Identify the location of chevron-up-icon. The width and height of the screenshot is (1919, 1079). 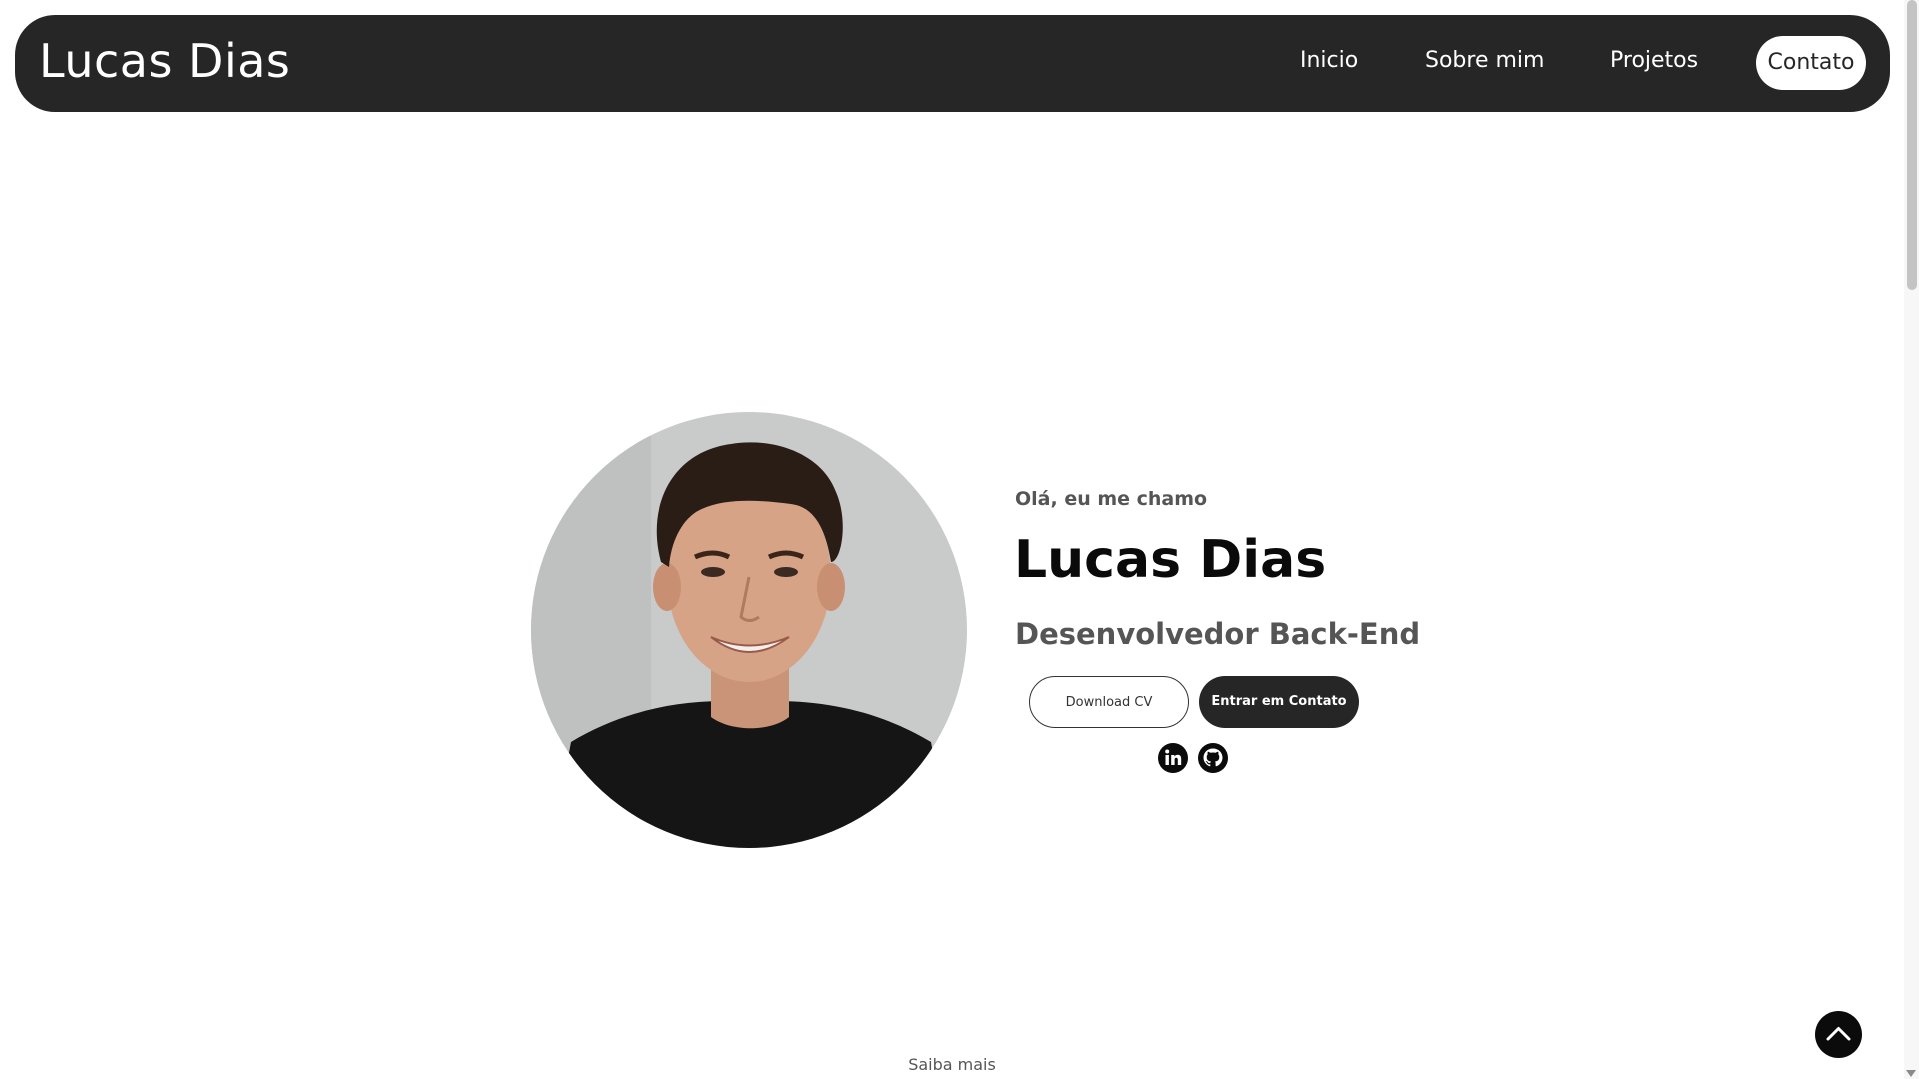
(1838, 1034).